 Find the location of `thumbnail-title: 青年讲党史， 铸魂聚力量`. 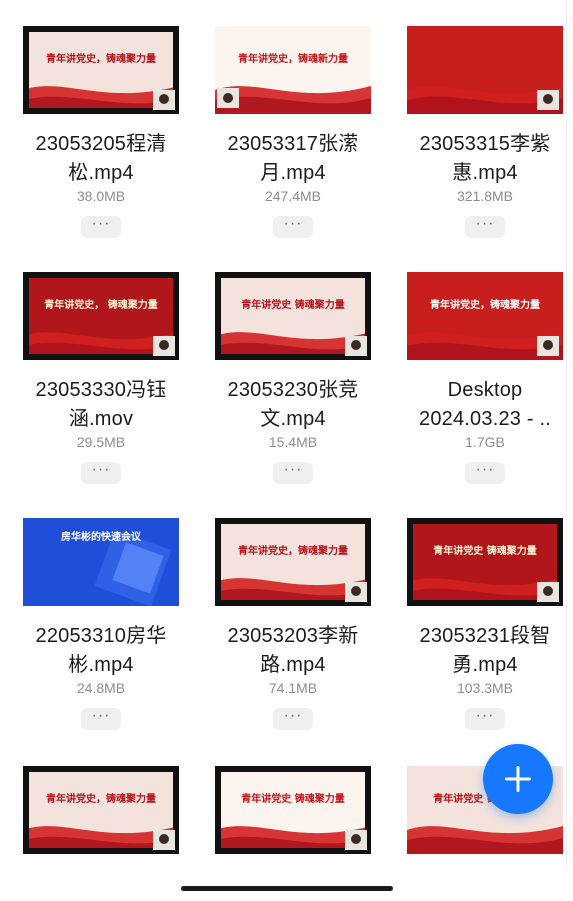

thumbnail-title: 青年讲党史， 铸魂聚力量 is located at coordinates (100, 304).